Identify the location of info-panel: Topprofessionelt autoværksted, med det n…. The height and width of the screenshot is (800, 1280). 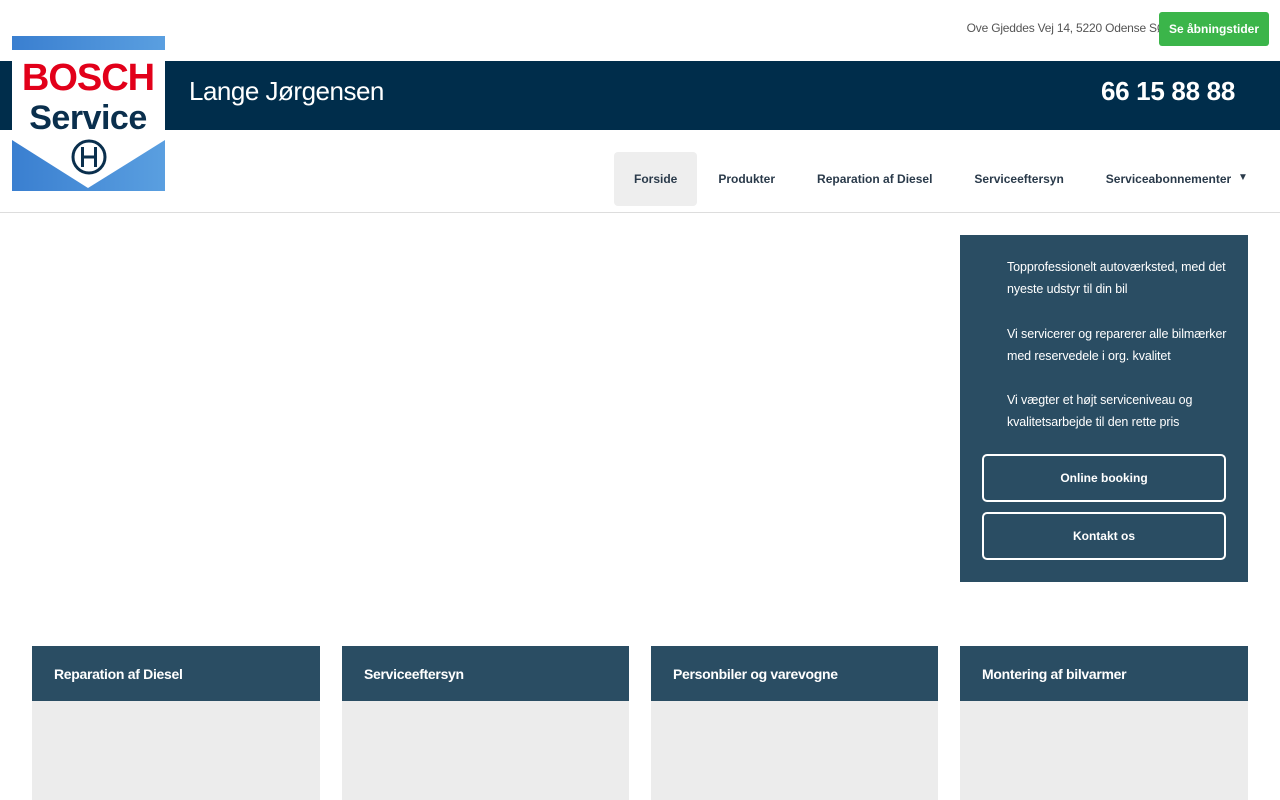
(1104, 408).